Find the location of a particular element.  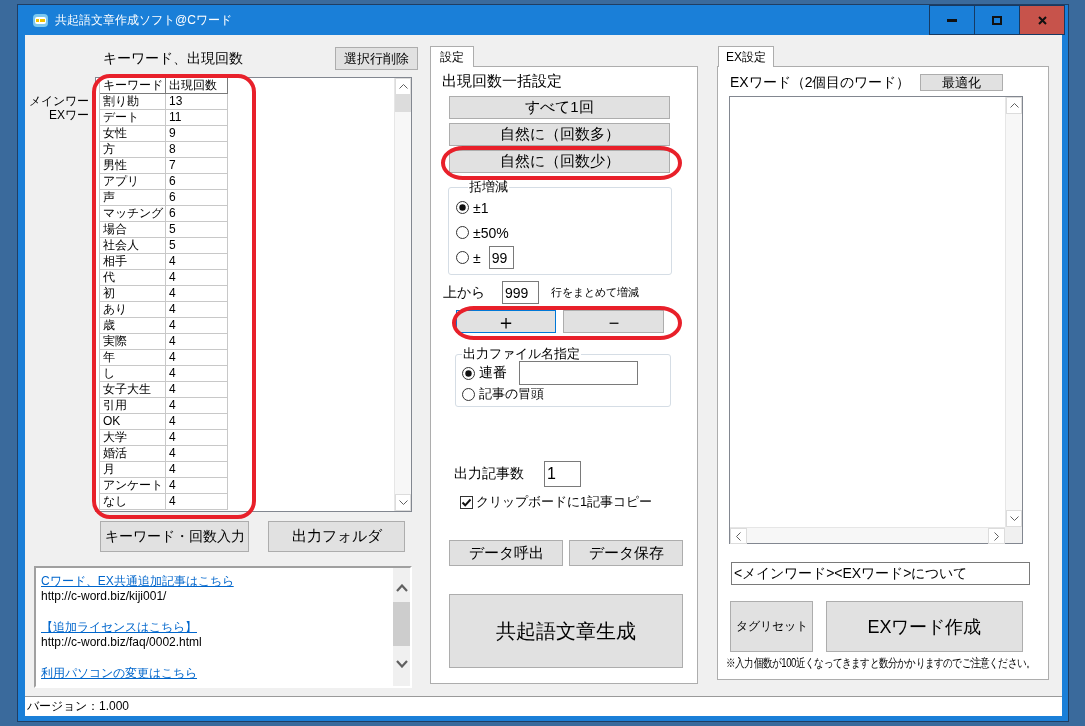

table-cell: 歳 is located at coordinates (133, 325).